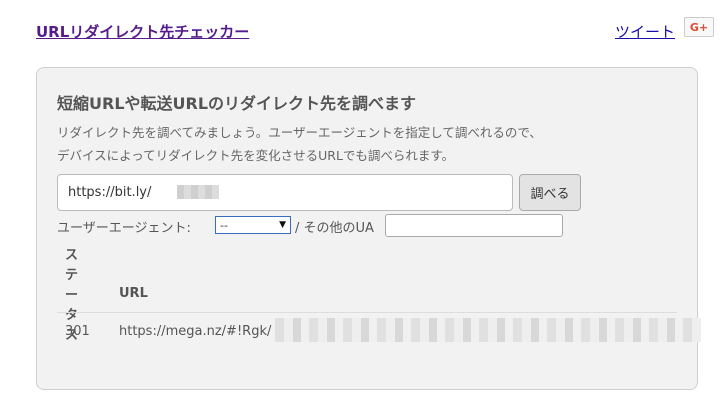 Image resolution: width=727 pixels, height=409 pixels. What do you see at coordinates (285, 192) in the screenshot?
I see `url-input` at bounding box center [285, 192].